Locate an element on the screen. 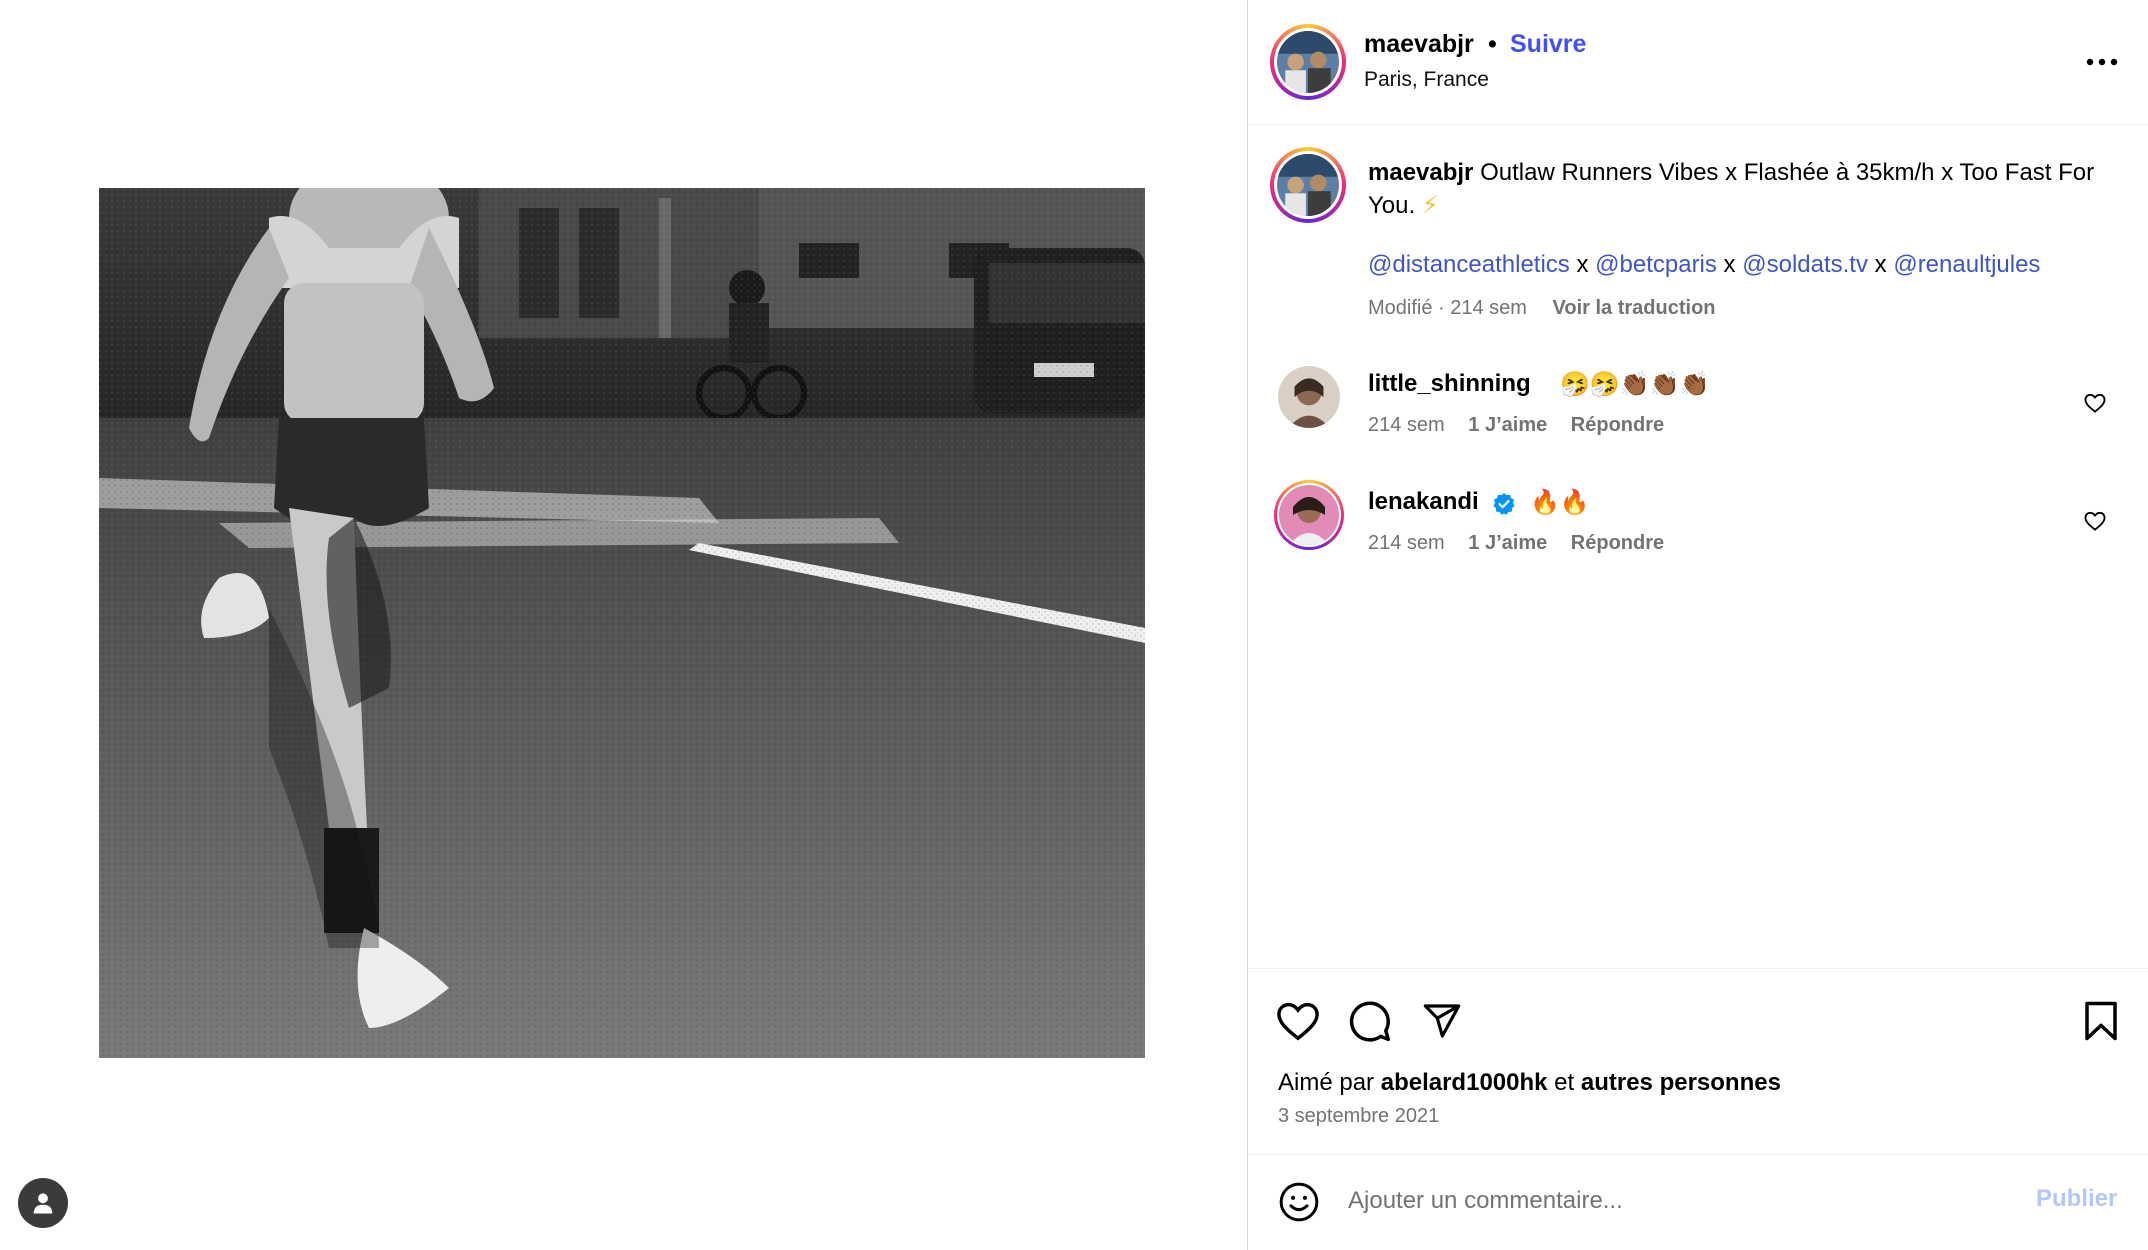 The image size is (2148, 1250). more-horizontal-icon is located at coordinates (2102, 62).